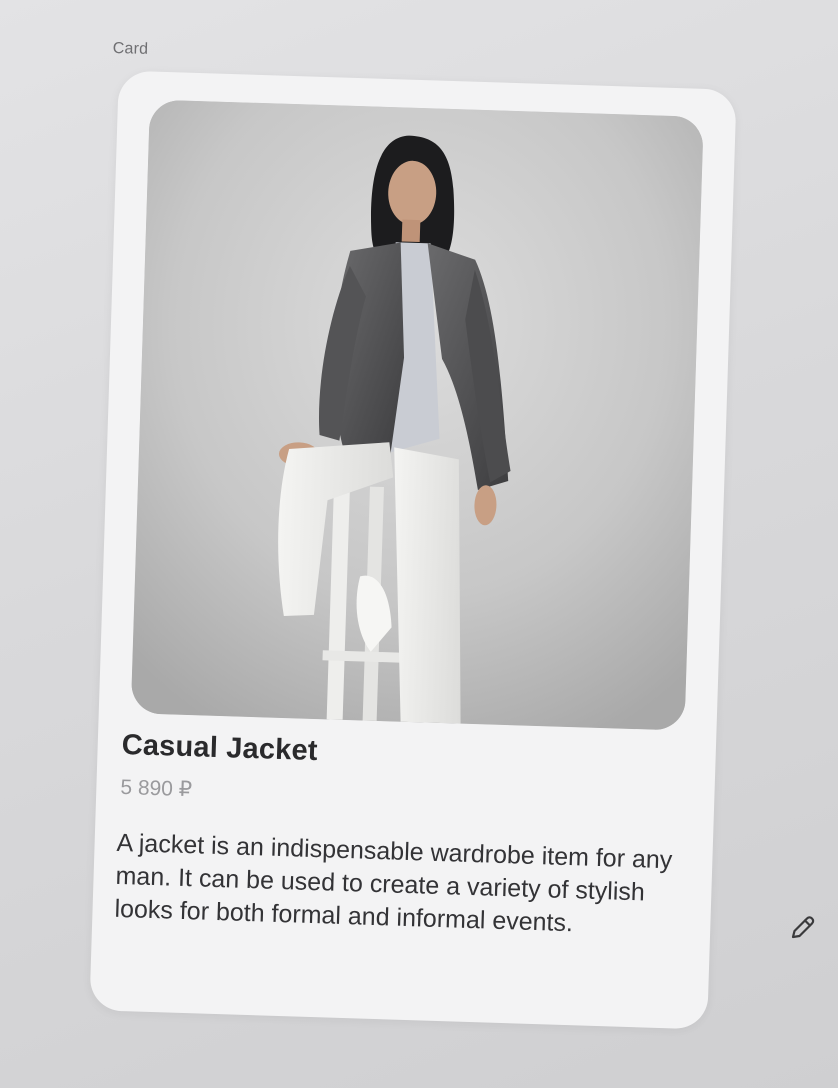 Image resolution: width=838 pixels, height=1088 pixels. I want to click on product-title: Casual Jacket, so click(220, 748).